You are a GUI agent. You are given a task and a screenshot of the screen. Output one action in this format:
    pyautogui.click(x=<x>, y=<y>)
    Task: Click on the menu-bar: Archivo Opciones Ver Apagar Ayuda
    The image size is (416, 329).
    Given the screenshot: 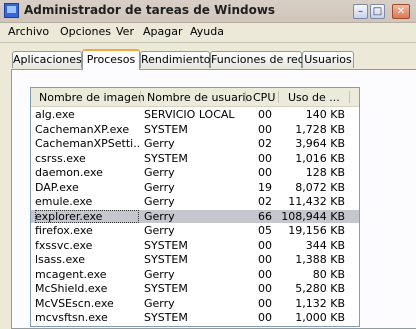 What is the action you would take?
    pyautogui.click(x=208, y=32)
    